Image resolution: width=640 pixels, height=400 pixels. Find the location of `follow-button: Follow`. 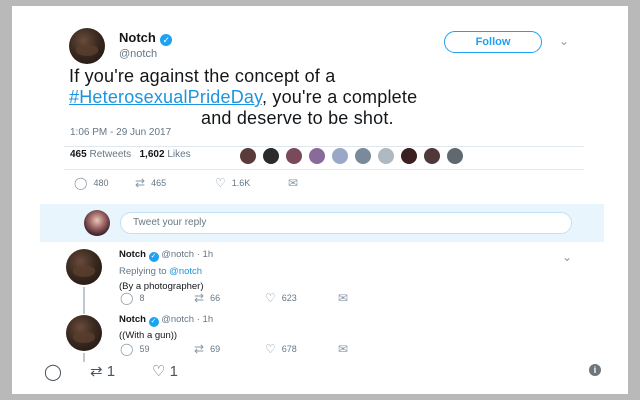

follow-button: Follow is located at coordinates (493, 42).